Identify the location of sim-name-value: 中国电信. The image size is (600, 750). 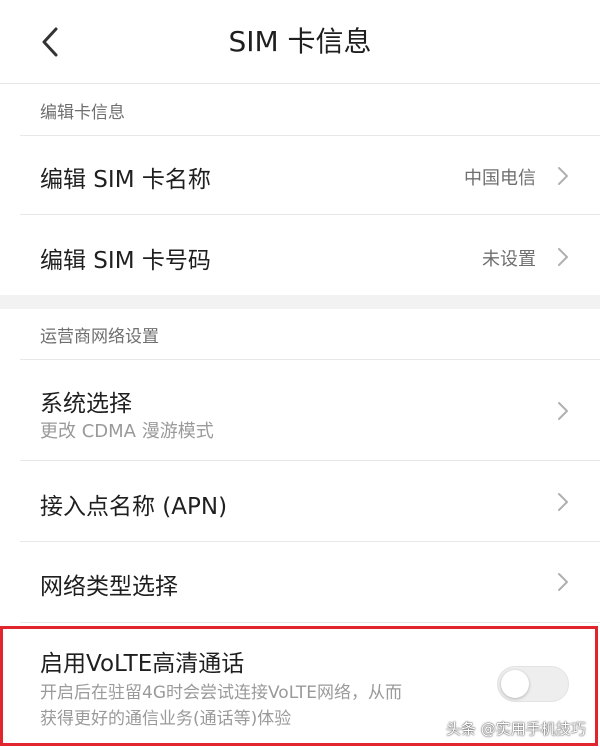
(500, 178).